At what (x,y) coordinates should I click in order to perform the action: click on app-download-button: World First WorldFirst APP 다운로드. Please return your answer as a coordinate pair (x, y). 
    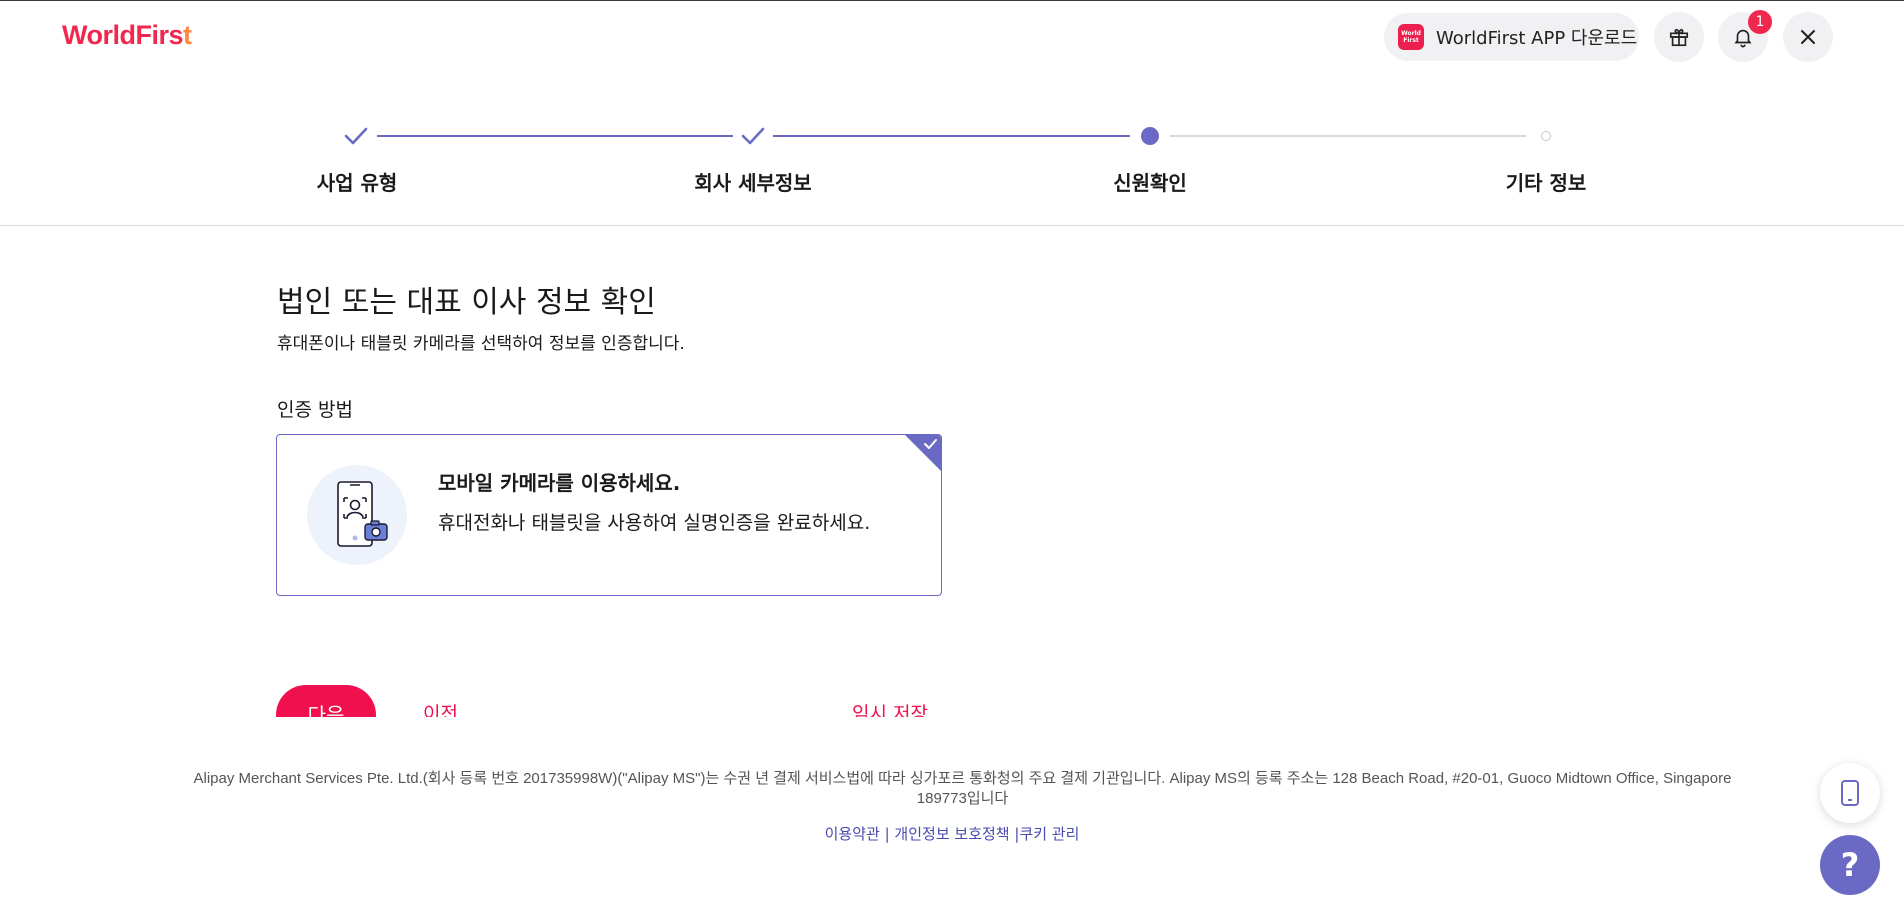
    Looking at the image, I should click on (1511, 37).